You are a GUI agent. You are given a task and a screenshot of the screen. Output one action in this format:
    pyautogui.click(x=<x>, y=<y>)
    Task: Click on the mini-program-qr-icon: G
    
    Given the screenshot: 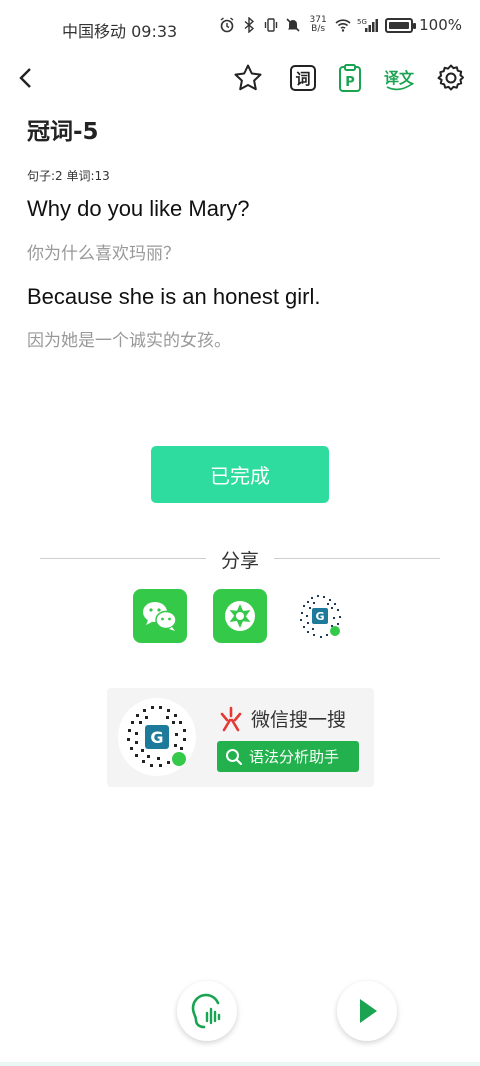 What is the action you would take?
    pyautogui.click(x=320, y=616)
    